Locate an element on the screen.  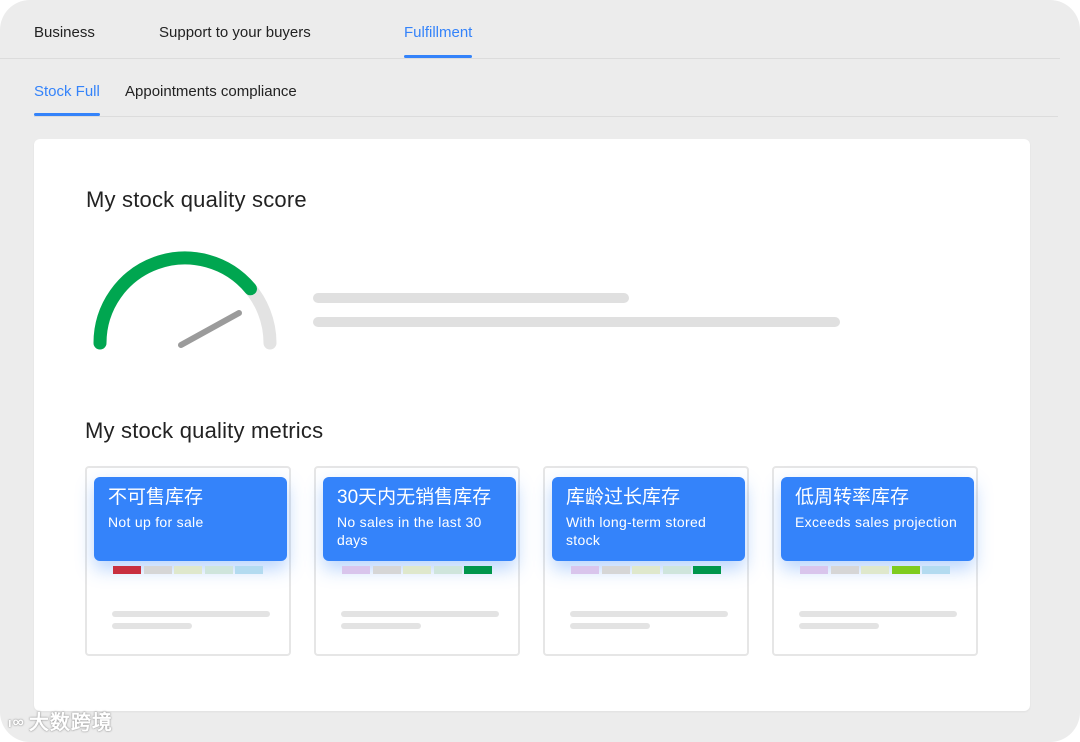
metric-card-not-for-sale: 不可售库存 Not up for sale is located at coordinates (188, 561).